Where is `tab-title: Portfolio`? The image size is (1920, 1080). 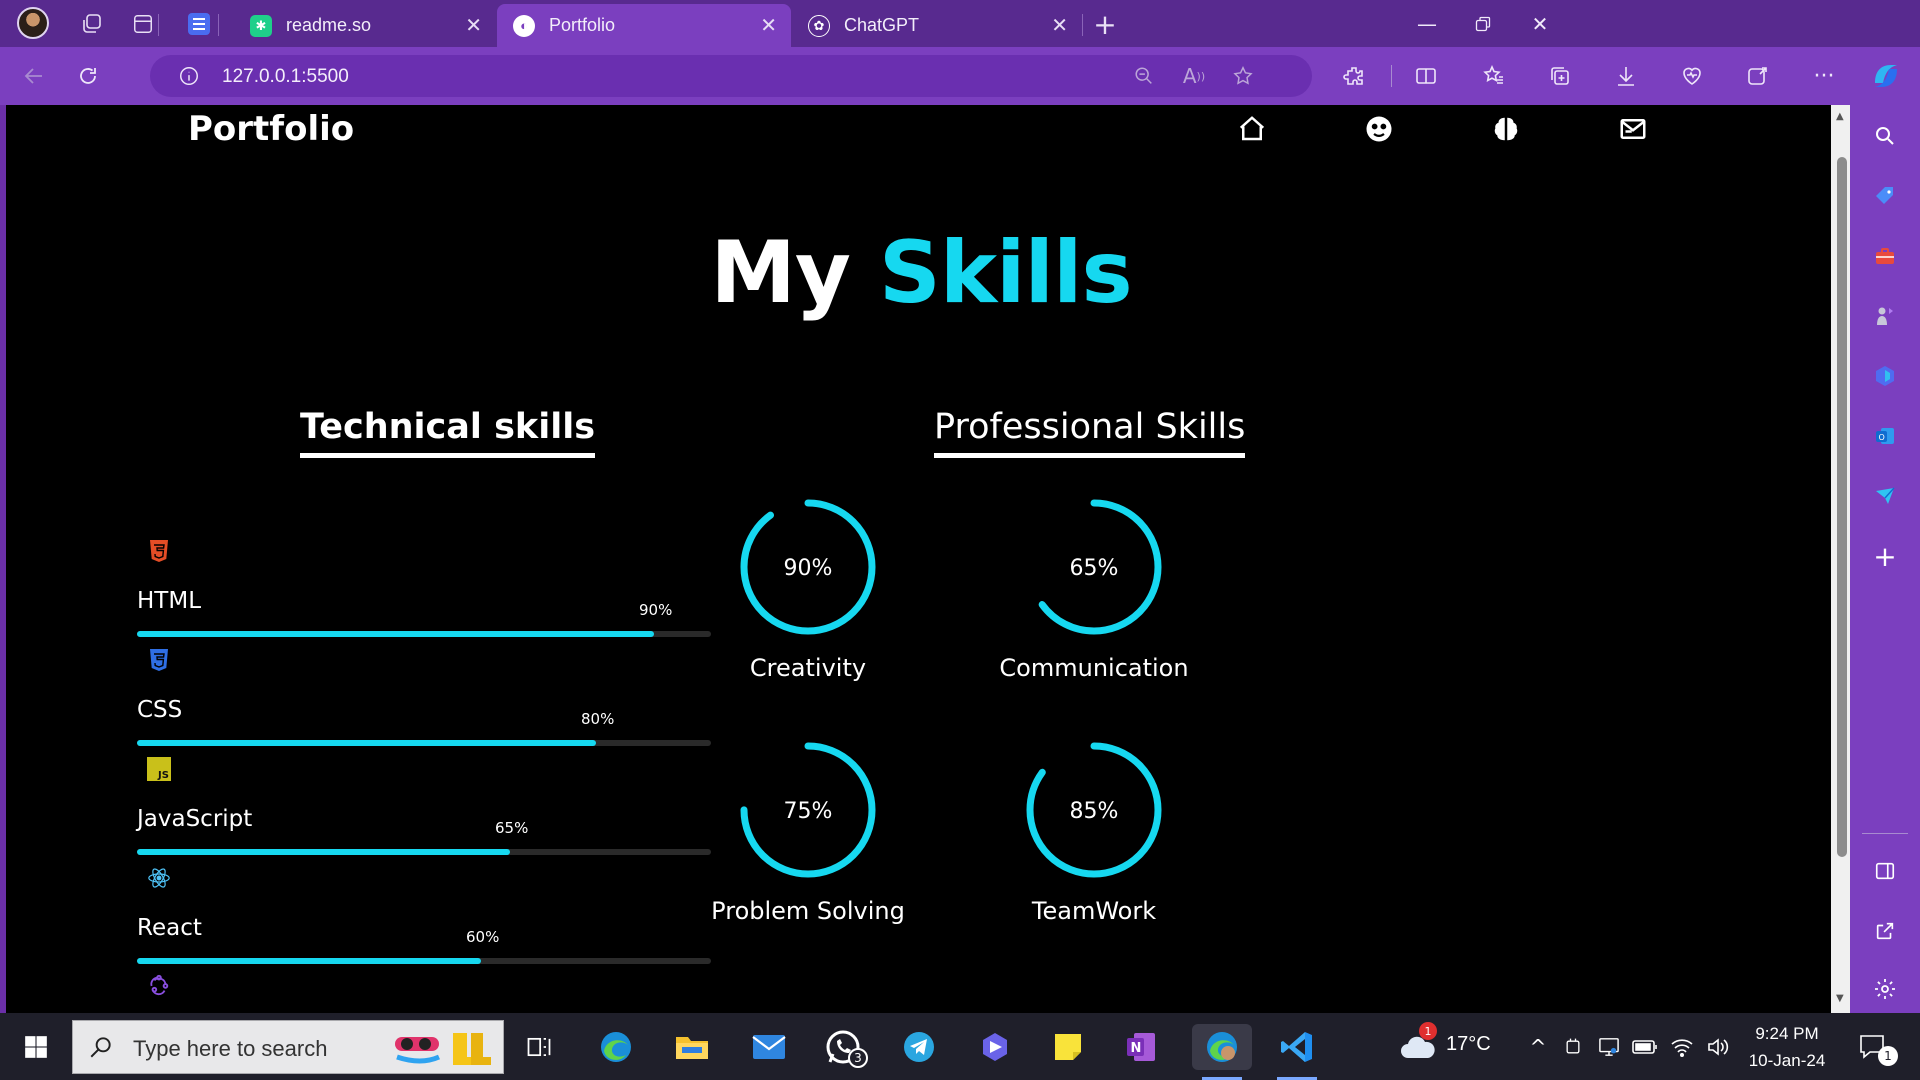
tab-title: Portfolio is located at coordinates (582, 25).